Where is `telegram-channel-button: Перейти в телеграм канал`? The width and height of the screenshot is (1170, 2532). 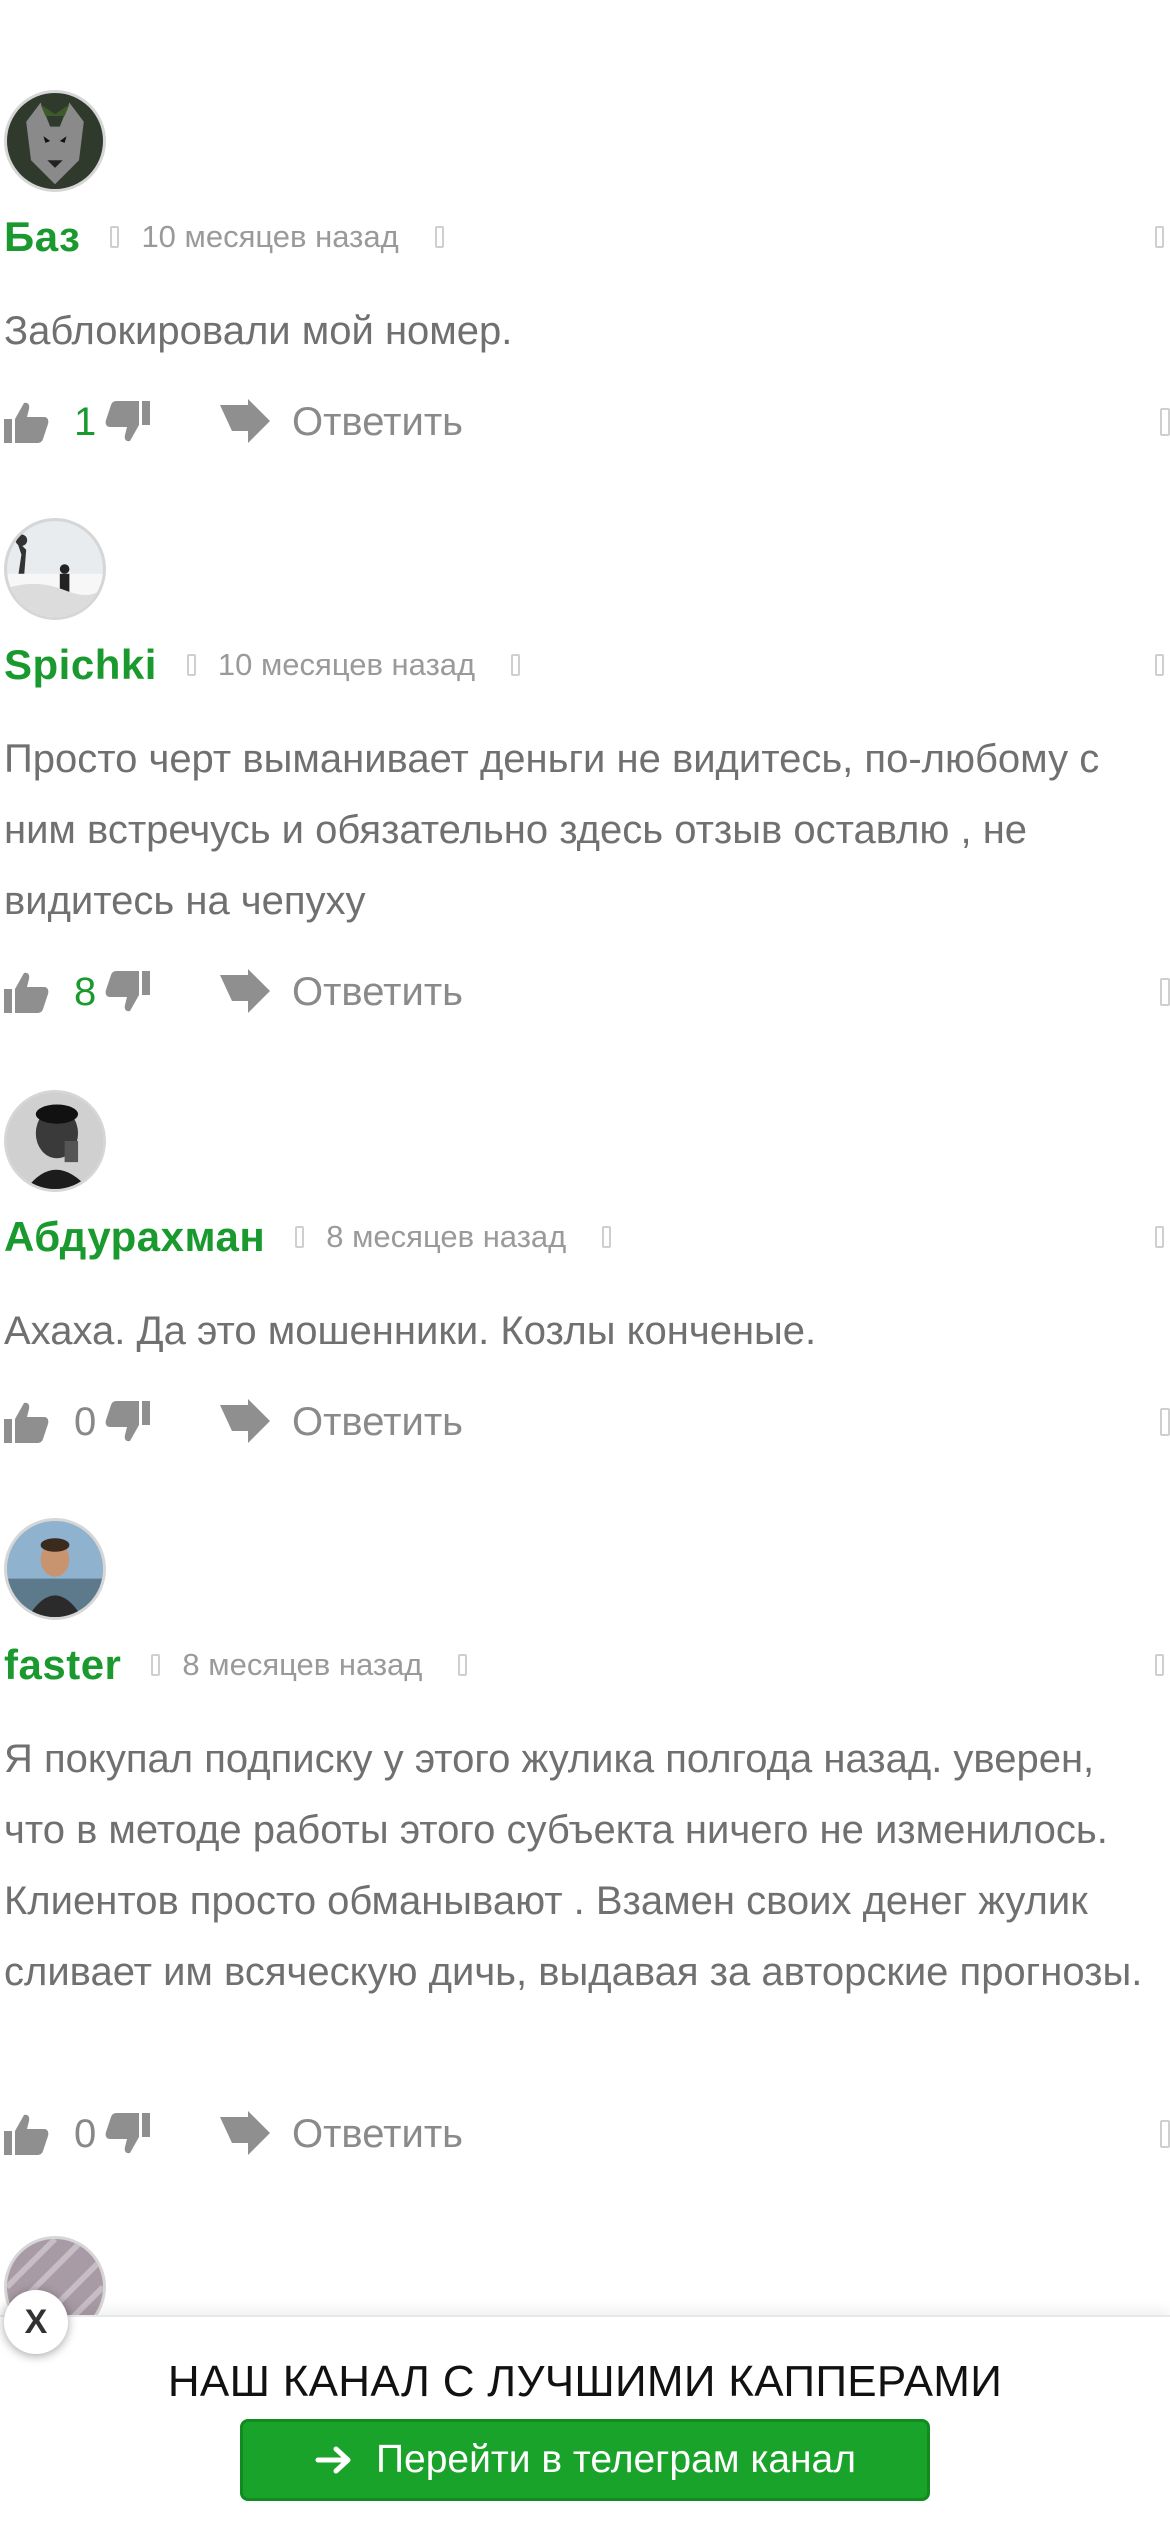 telegram-channel-button: Перейти в телеграм канал is located at coordinates (585, 2460).